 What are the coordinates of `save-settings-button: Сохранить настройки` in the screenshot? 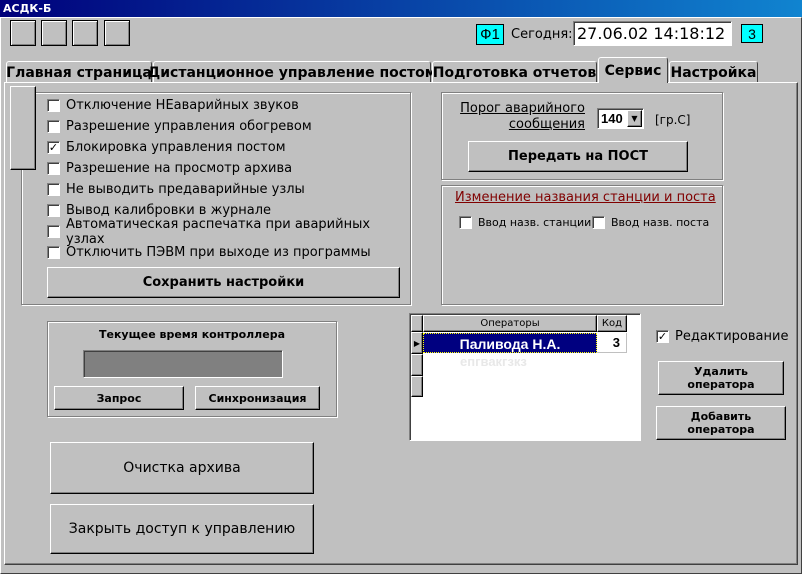 It's located at (223, 282).